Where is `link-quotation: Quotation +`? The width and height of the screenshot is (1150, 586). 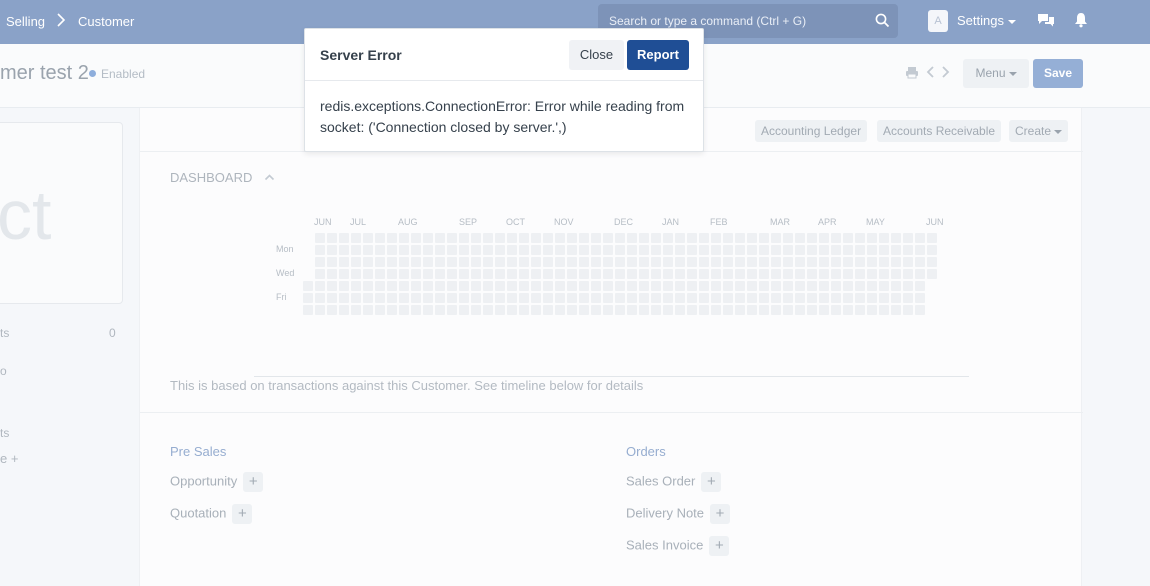 link-quotation: Quotation + is located at coordinates (211, 514).